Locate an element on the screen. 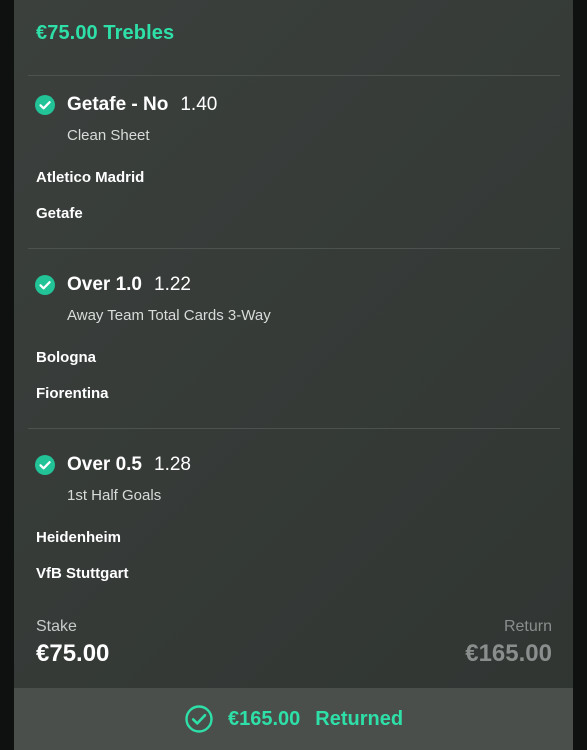 The image size is (587, 750). stake-value: €75.00 is located at coordinates (73, 653).